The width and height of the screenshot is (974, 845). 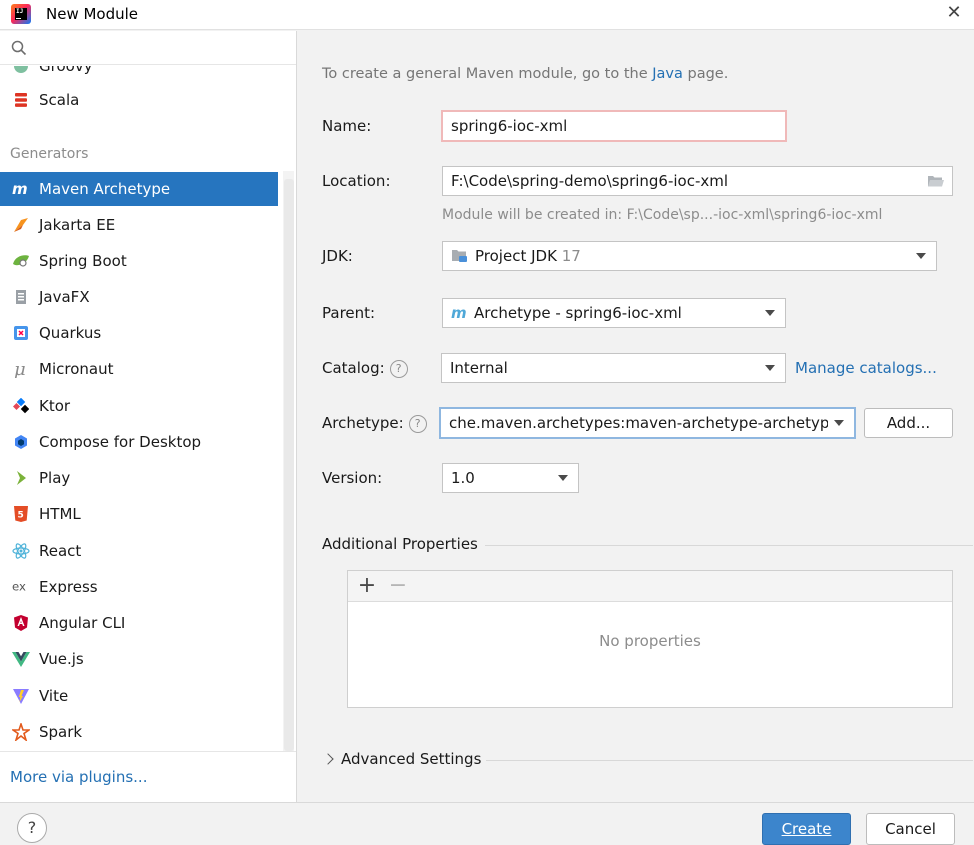 I want to click on sidebar-item-spark: Spark, so click(x=139, y=732).